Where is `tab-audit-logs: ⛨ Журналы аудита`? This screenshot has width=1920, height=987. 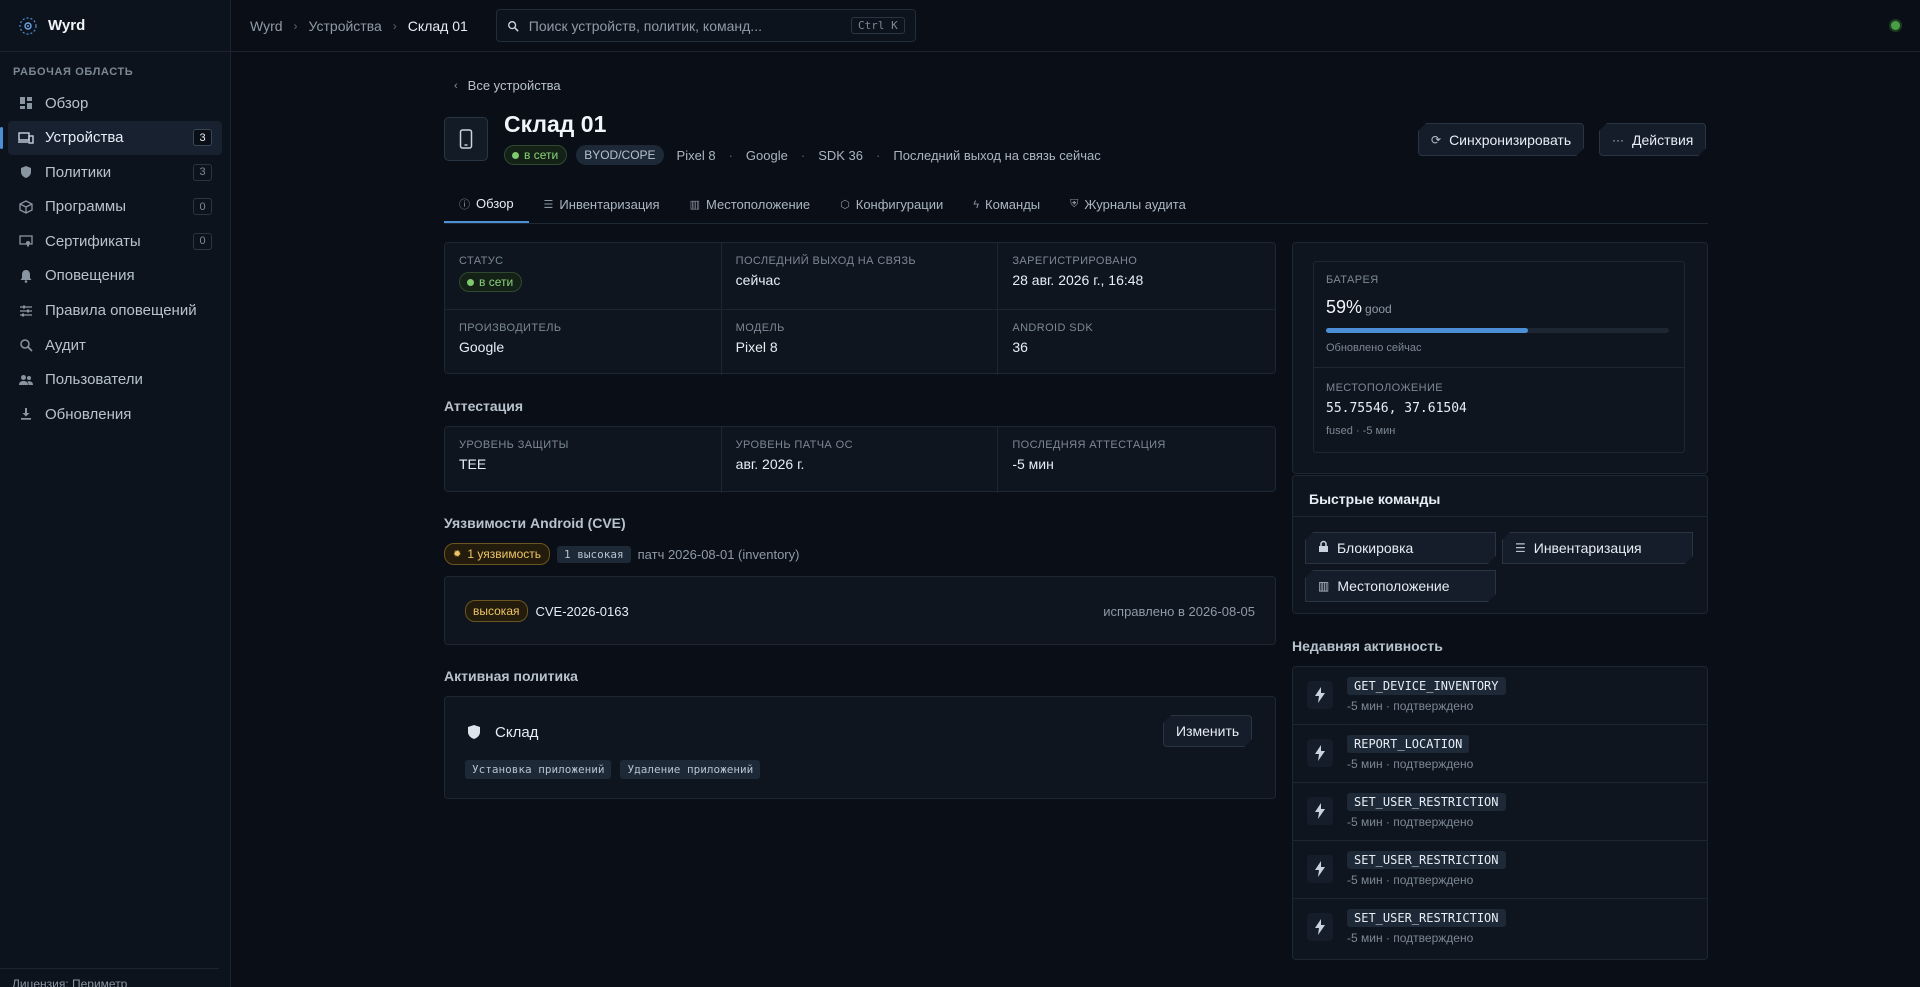
tab-audit-logs: ⛨ Журналы аудита is located at coordinates (1128, 204).